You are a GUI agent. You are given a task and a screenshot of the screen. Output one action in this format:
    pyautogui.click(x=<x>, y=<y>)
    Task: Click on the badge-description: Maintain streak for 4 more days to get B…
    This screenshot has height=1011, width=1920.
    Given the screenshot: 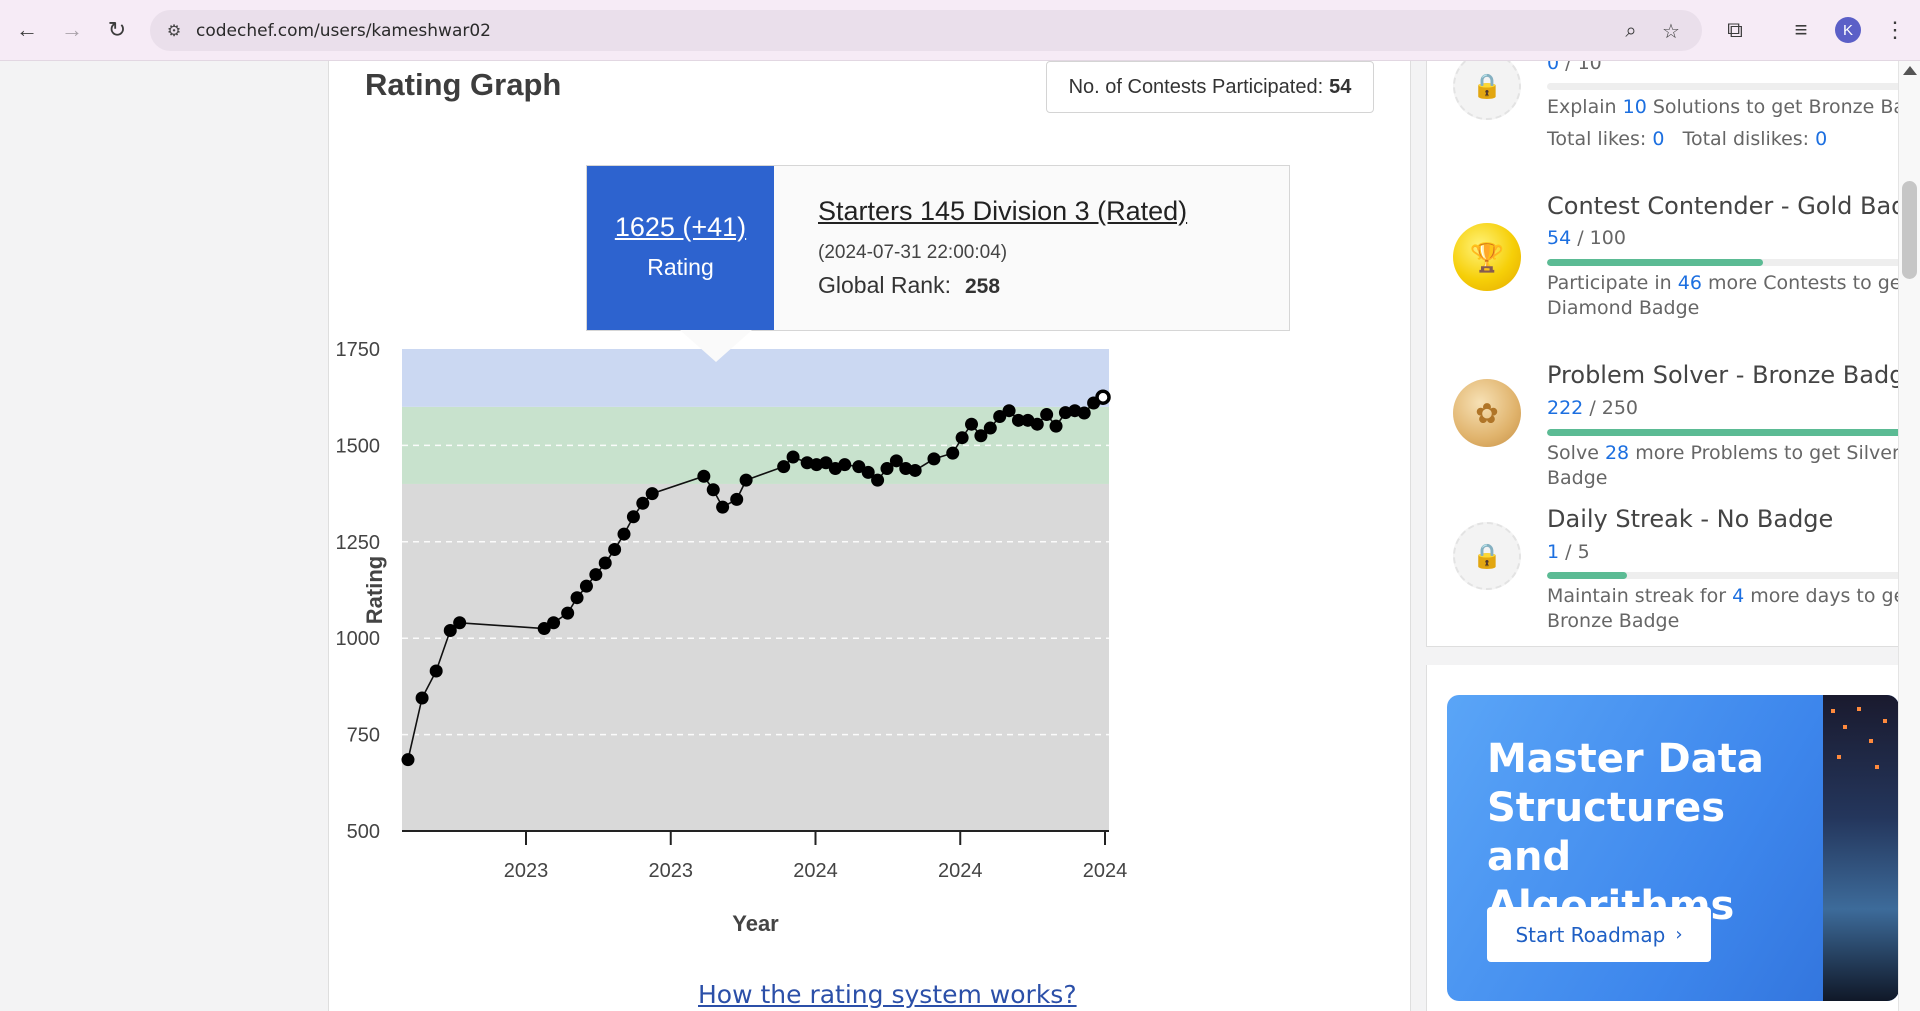 What is the action you would take?
    pyautogui.click(x=1730, y=608)
    